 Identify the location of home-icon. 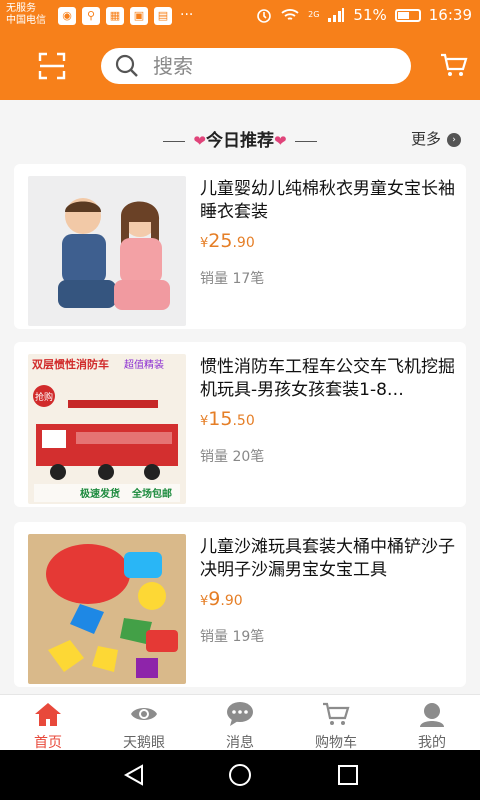
(48, 714).